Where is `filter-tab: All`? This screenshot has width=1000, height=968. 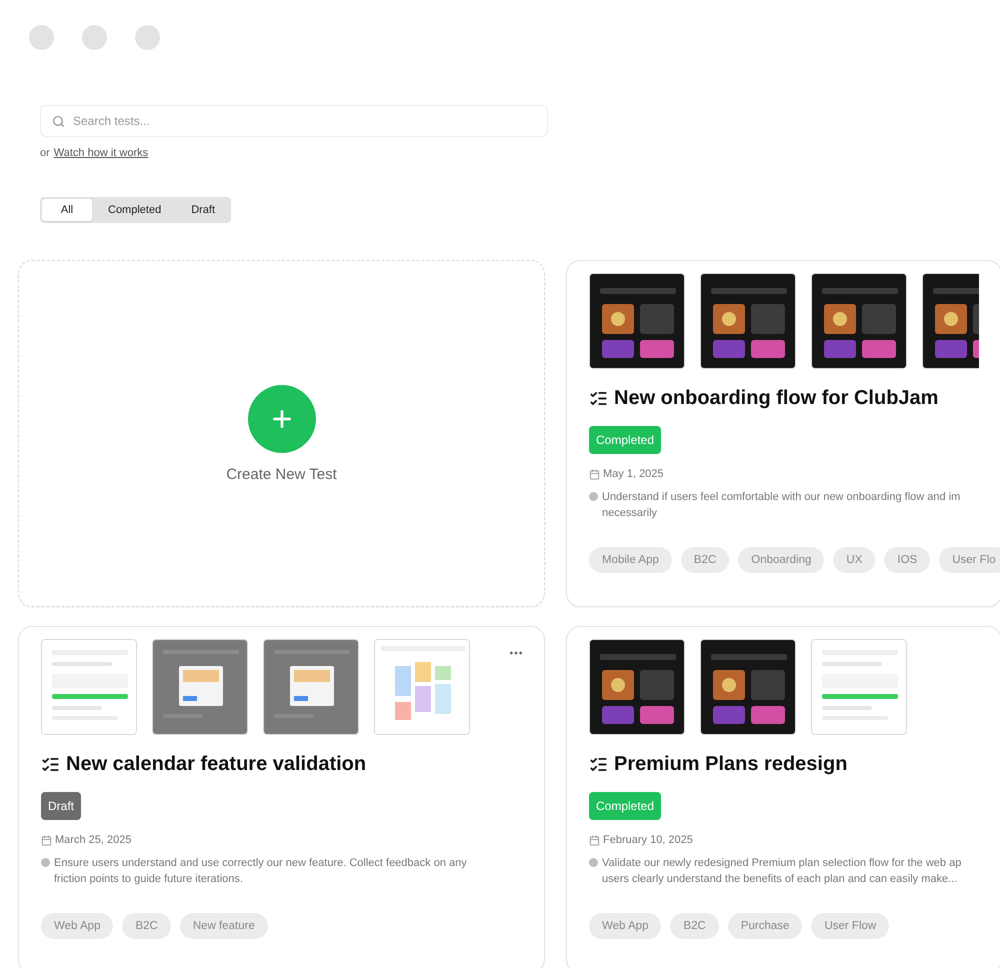 filter-tab: All is located at coordinates (67, 210).